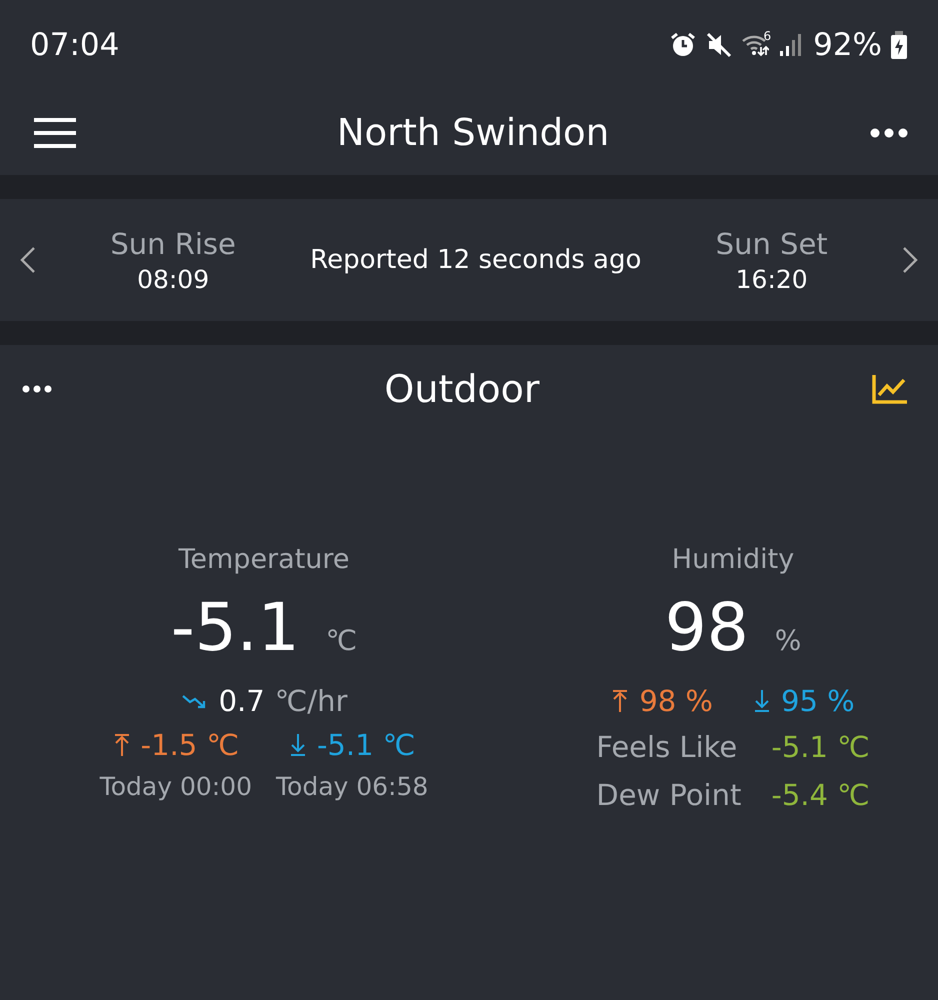 The image size is (938, 1000). What do you see at coordinates (669, 795) in the screenshot?
I see `detail-label: Dew Point` at bounding box center [669, 795].